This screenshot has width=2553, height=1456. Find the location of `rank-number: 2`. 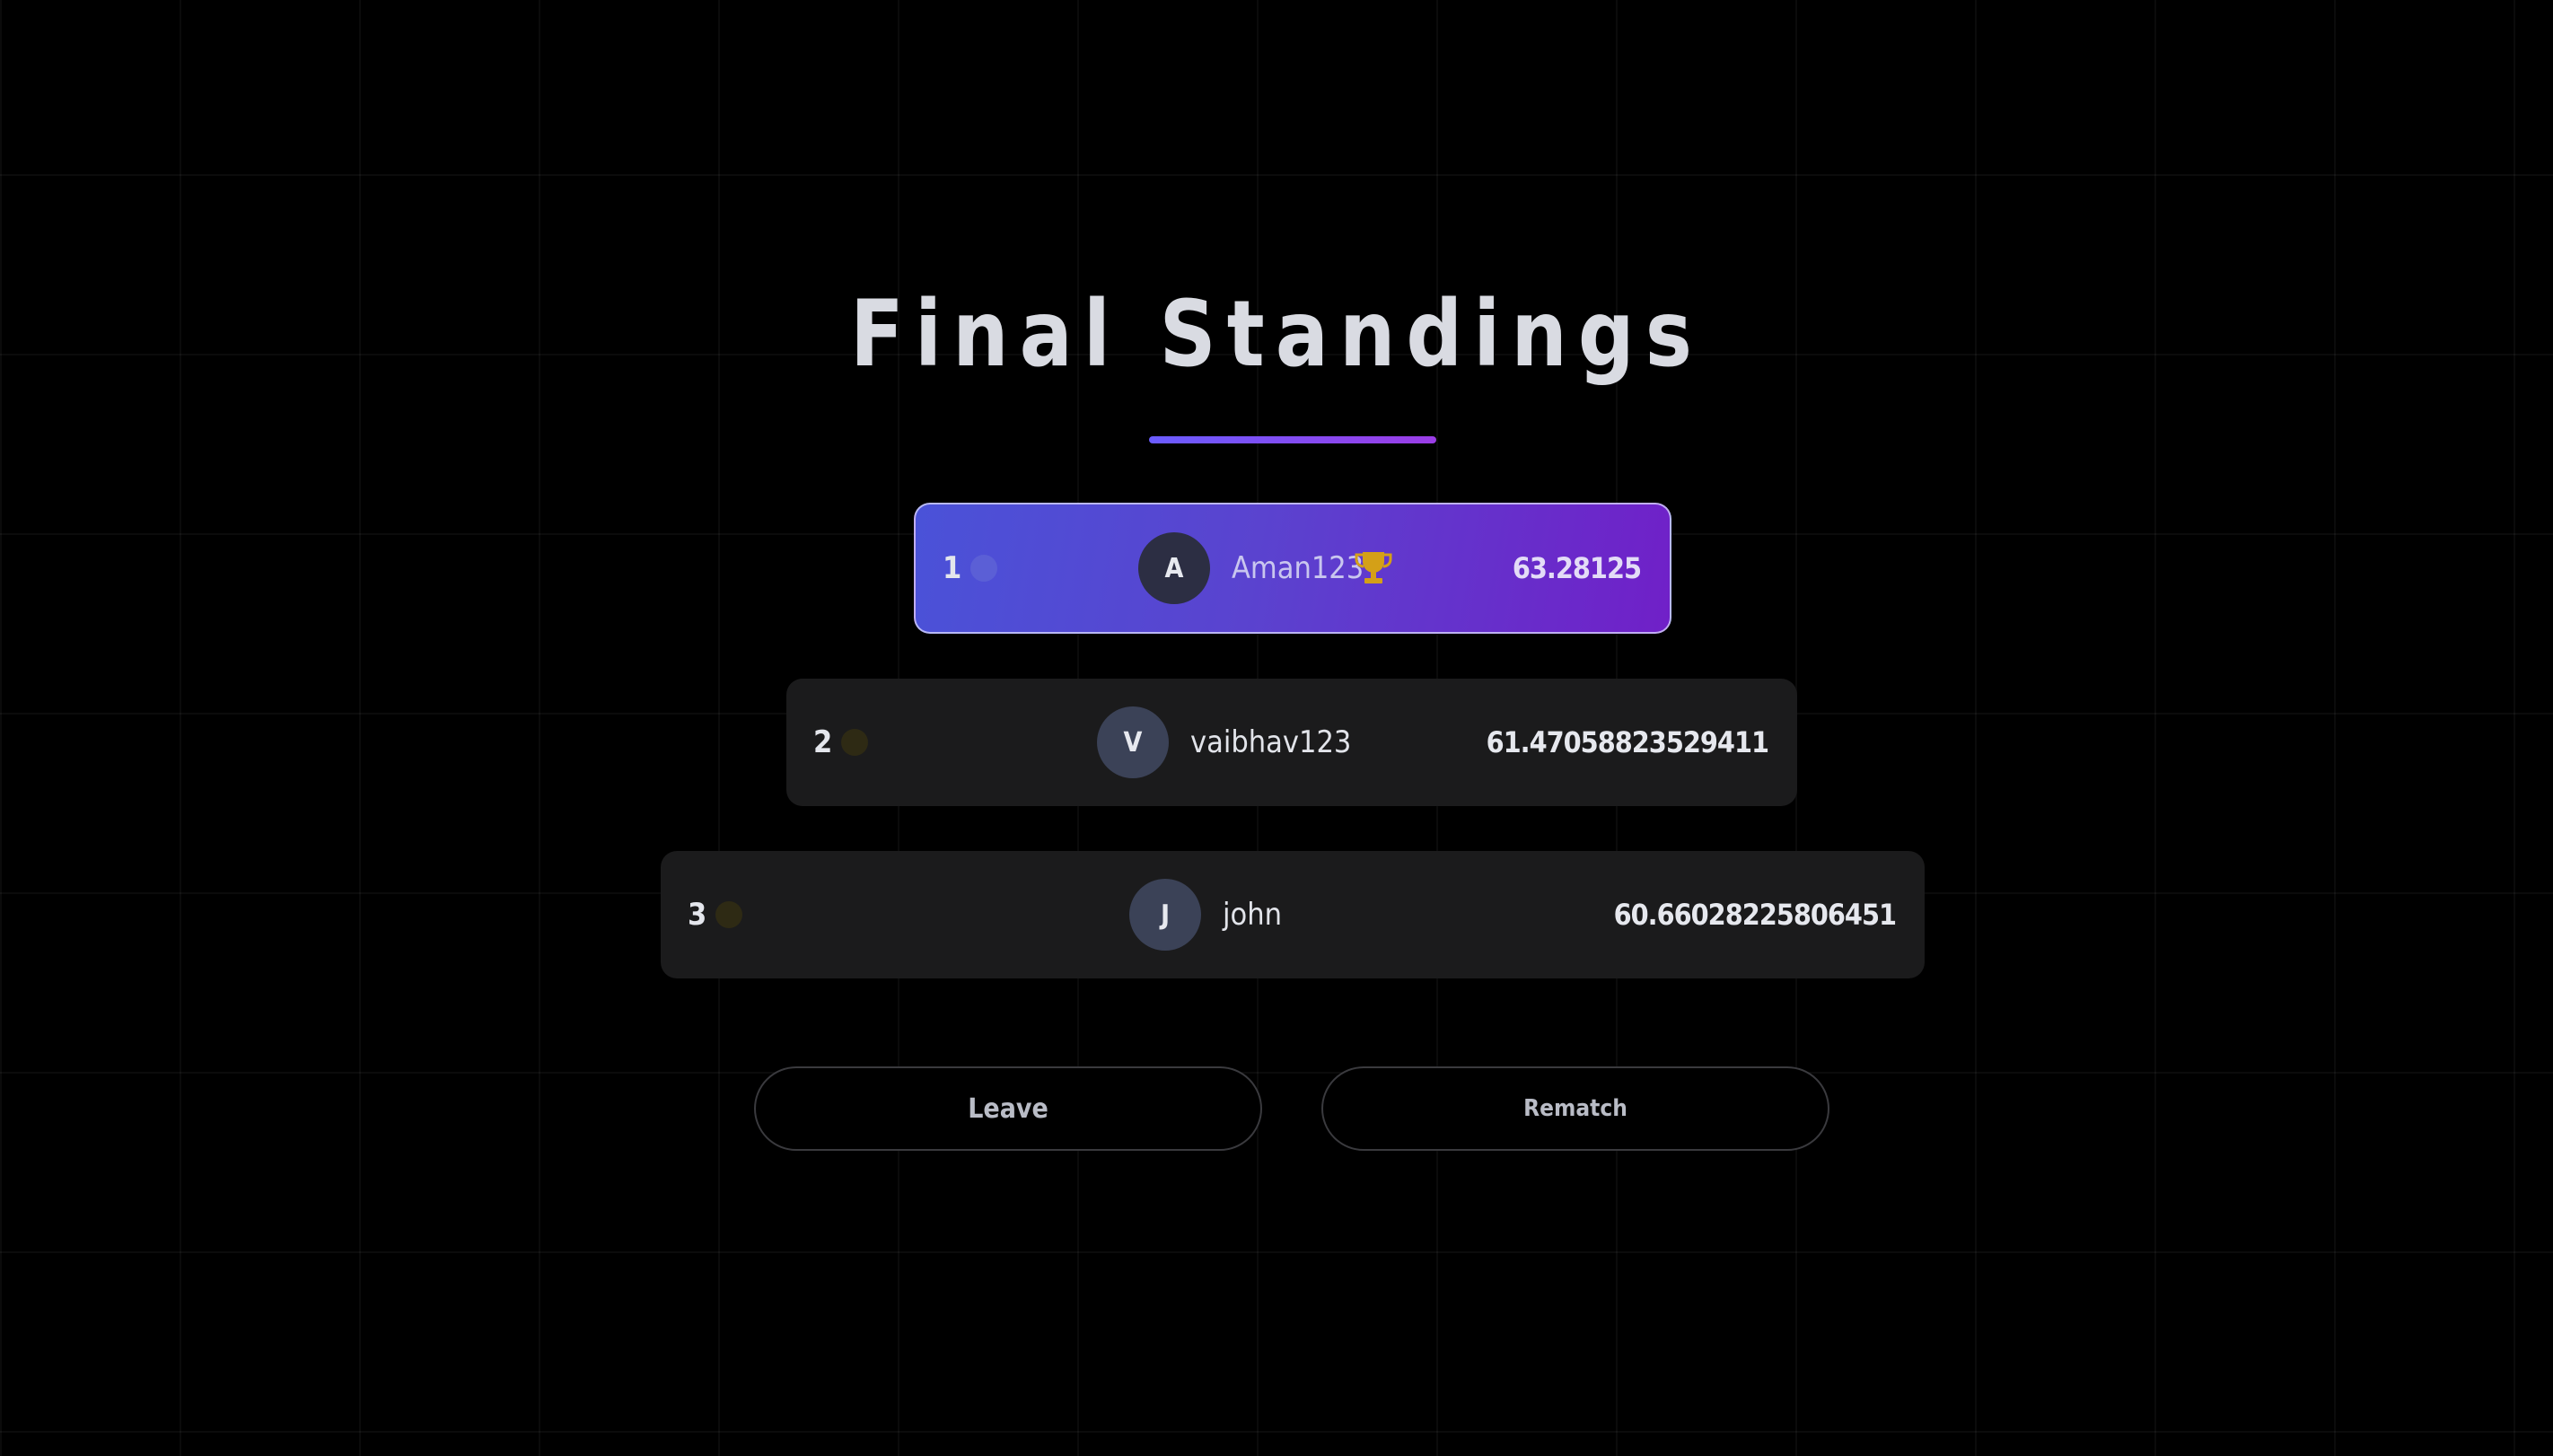

rank-number: 2 is located at coordinates (823, 742).